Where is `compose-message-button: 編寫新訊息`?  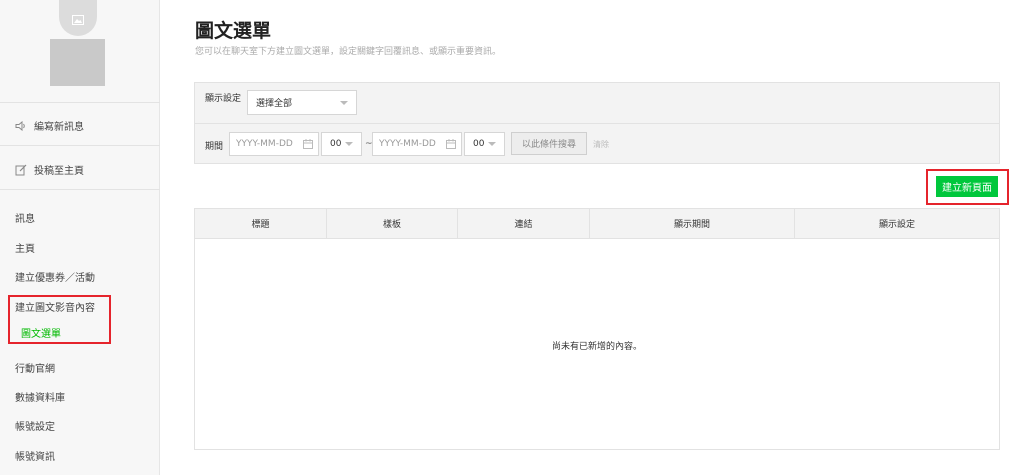
compose-message-button: 編寫新訊息 is located at coordinates (49, 125).